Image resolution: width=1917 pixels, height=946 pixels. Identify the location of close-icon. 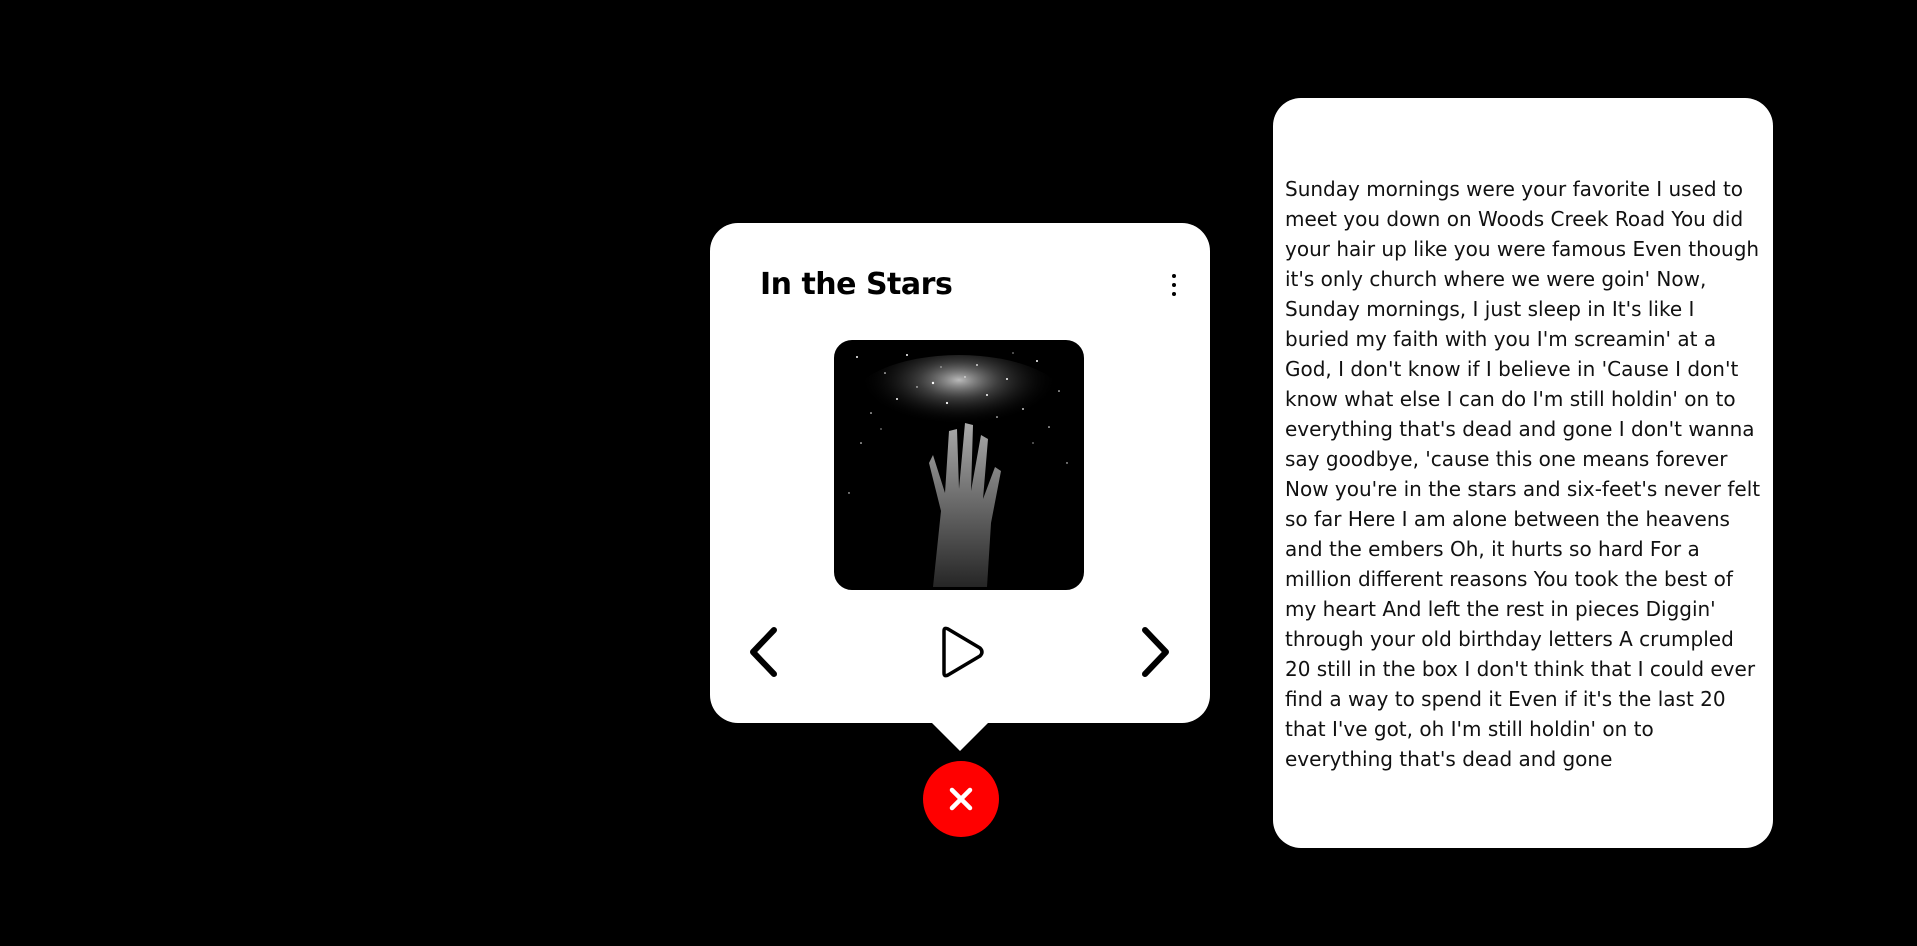
(961, 799).